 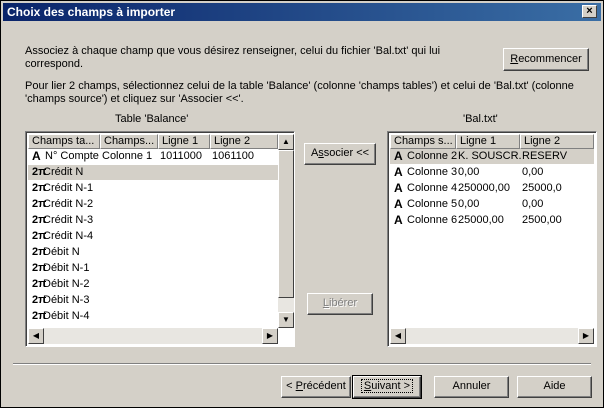 What do you see at coordinates (554, 387) in the screenshot?
I see `help-button: Aide` at bounding box center [554, 387].